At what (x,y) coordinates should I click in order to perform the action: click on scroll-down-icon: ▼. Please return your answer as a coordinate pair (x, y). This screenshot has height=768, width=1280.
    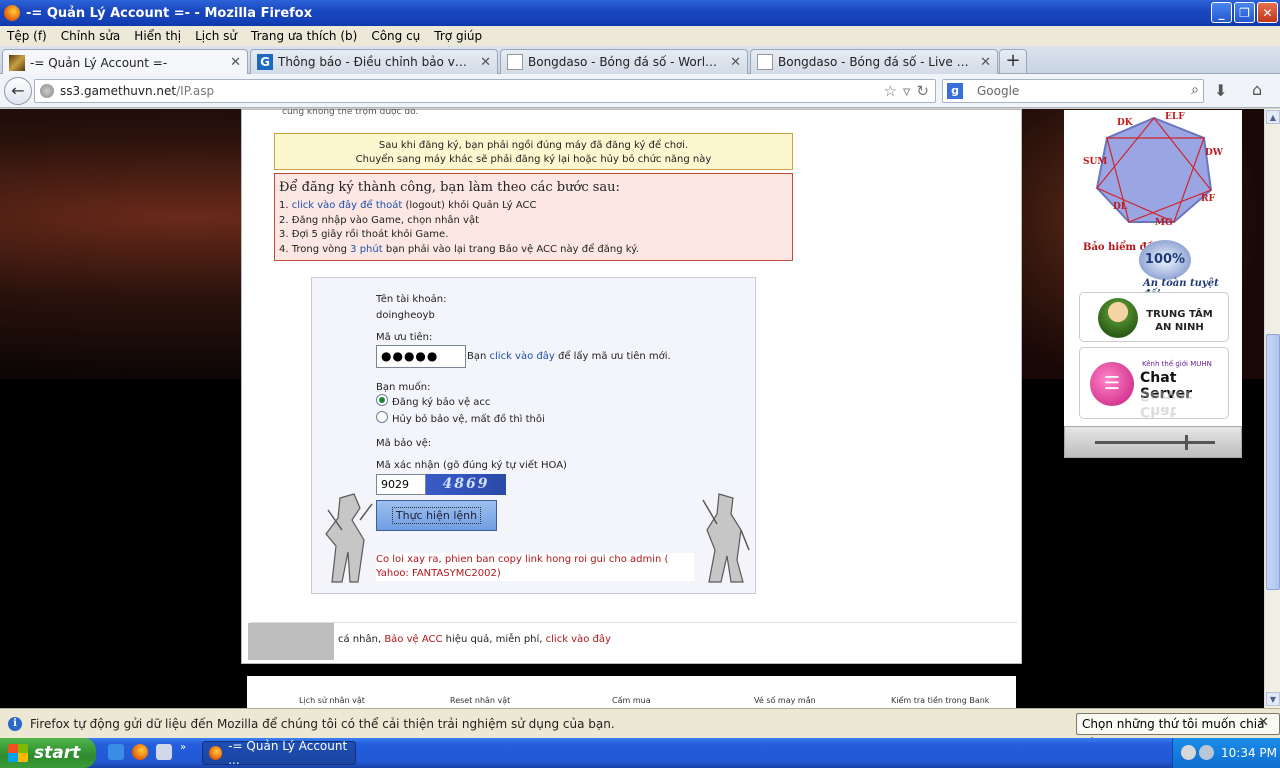
    Looking at the image, I should click on (1273, 699).